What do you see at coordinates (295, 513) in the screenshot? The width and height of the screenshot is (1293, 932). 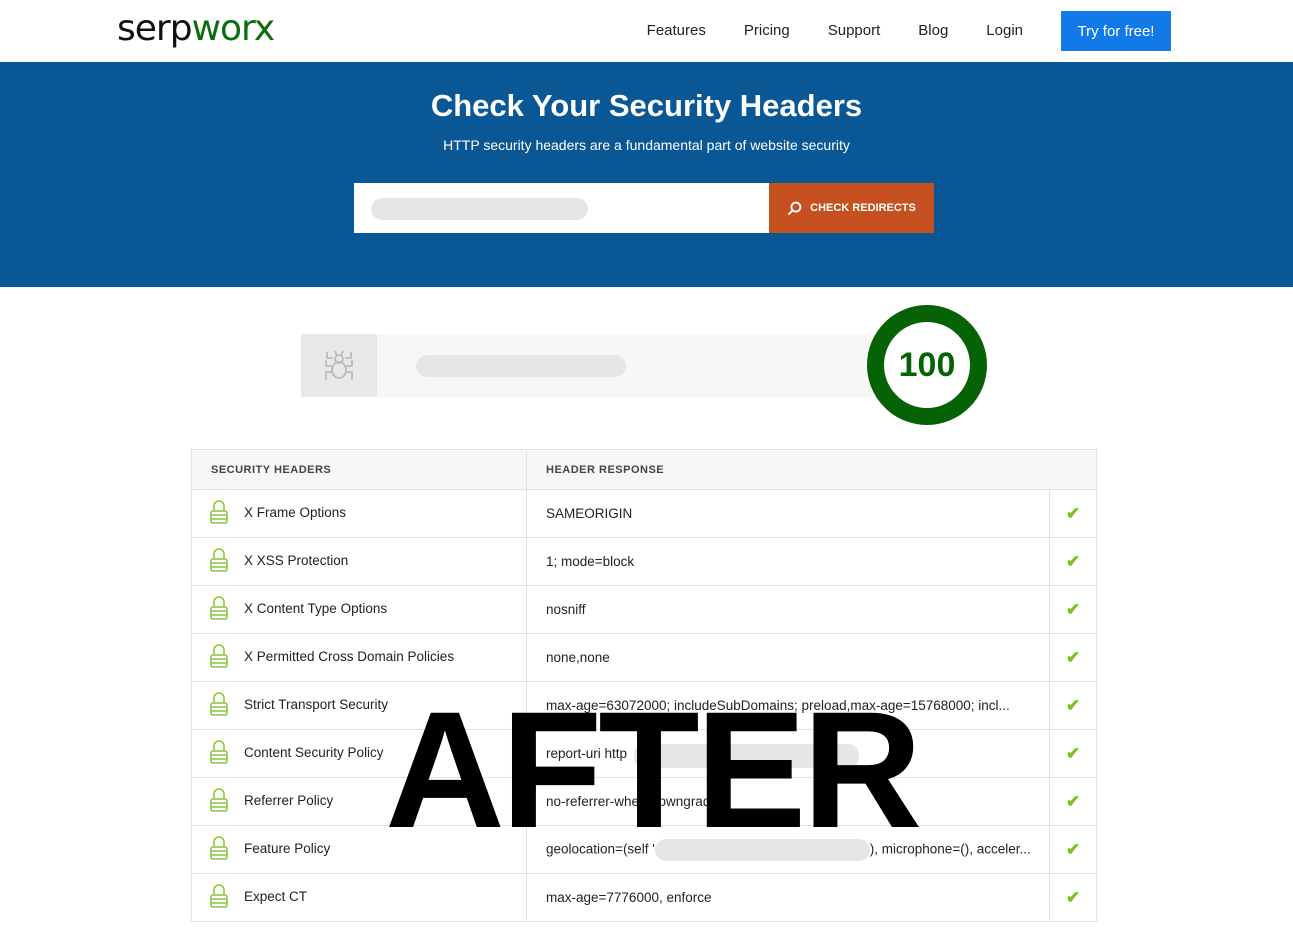 I see `header-name: X Frame Options` at bounding box center [295, 513].